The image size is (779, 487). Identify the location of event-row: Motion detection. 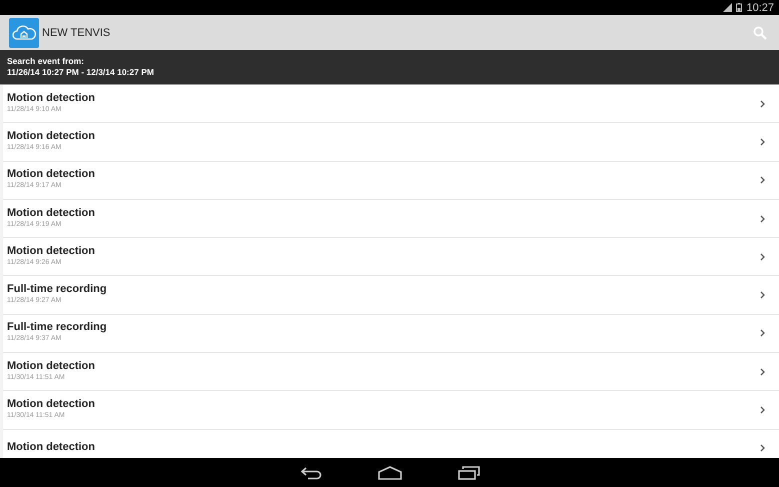
(391, 444).